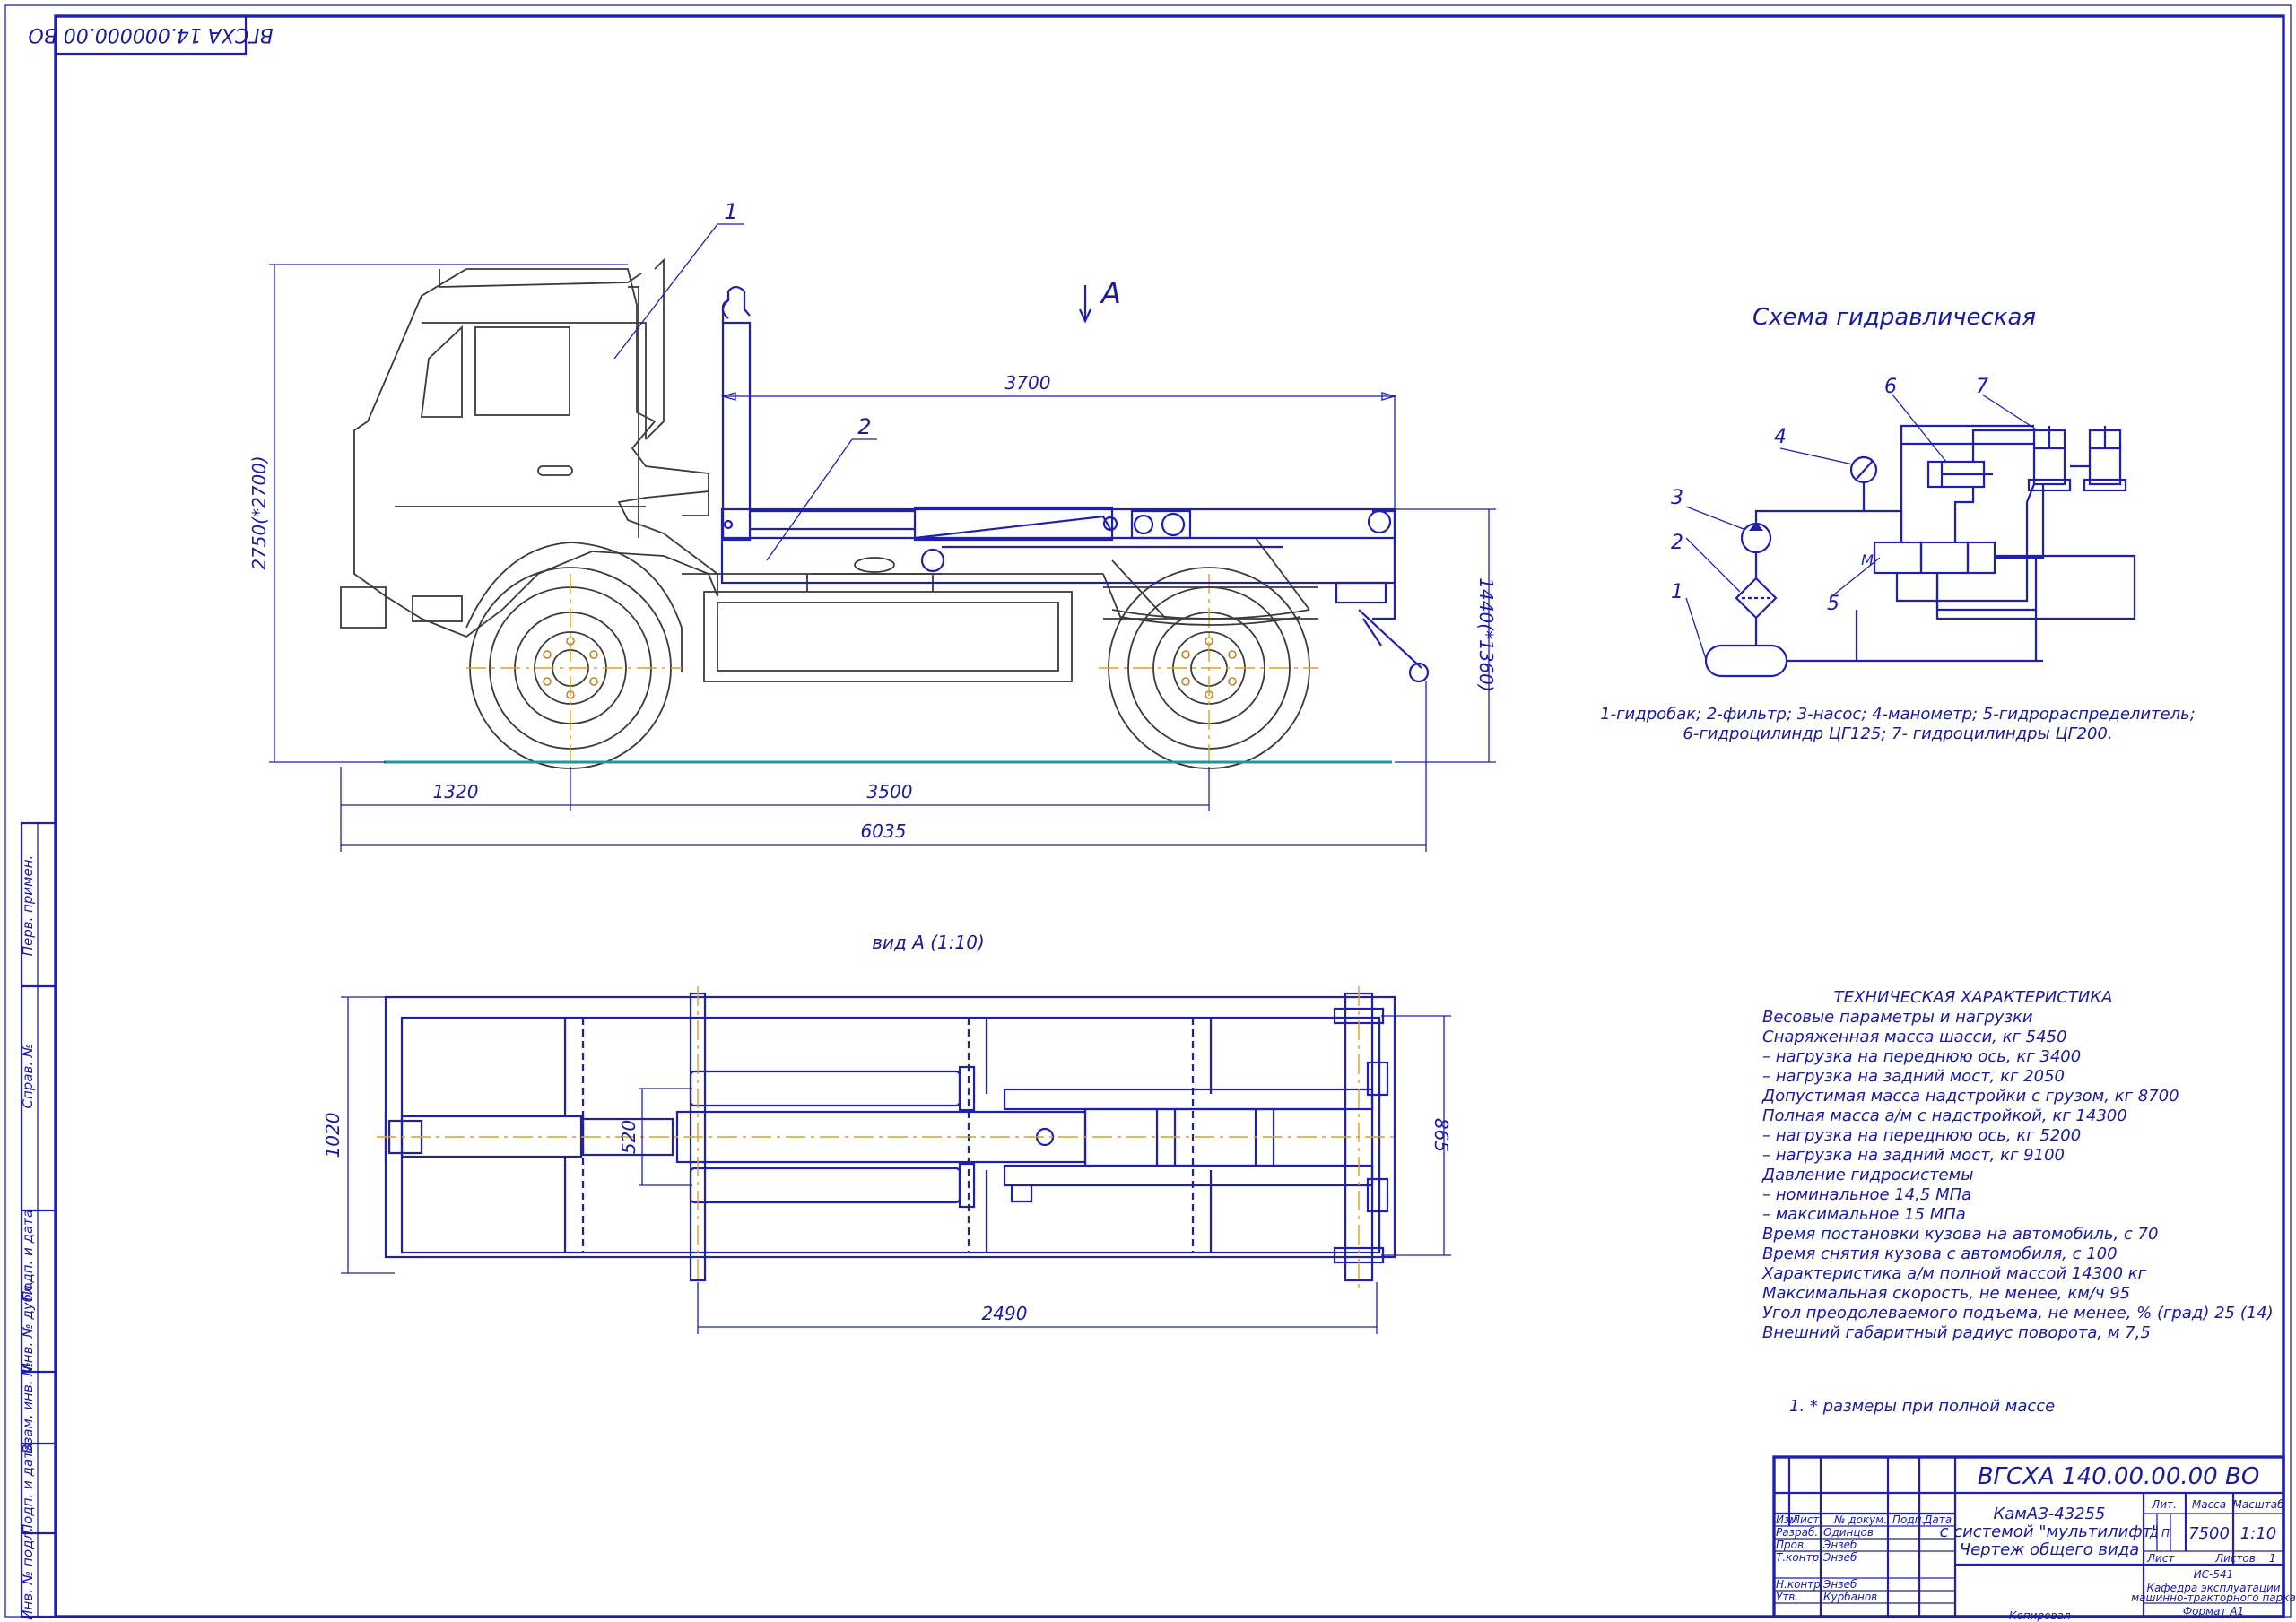  What do you see at coordinates (1914, 1037) in the screenshot?
I see `tech-line: Снаряженная масса шасси, кг 5450` at bounding box center [1914, 1037].